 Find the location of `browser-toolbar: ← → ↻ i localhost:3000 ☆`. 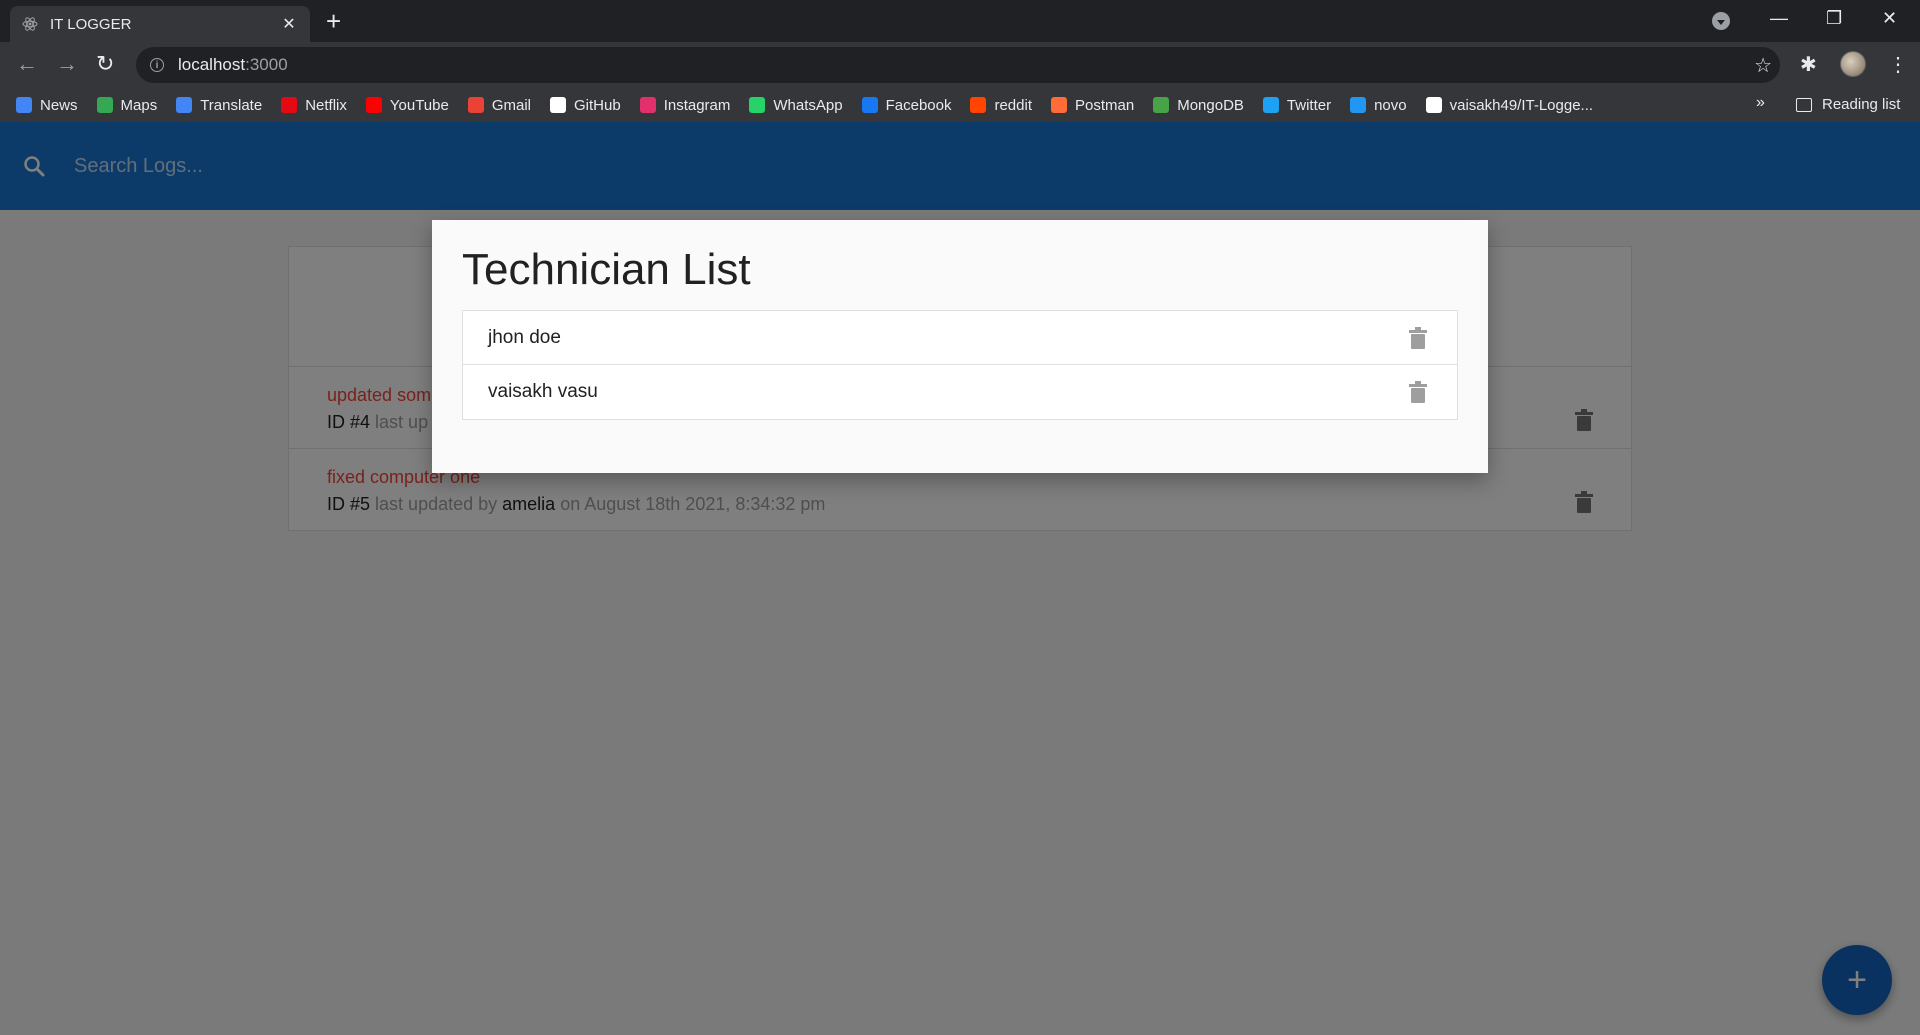

browser-toolbar: ← → ↻ i localhost:3000 ☆ is located at coordinates (960, 65).